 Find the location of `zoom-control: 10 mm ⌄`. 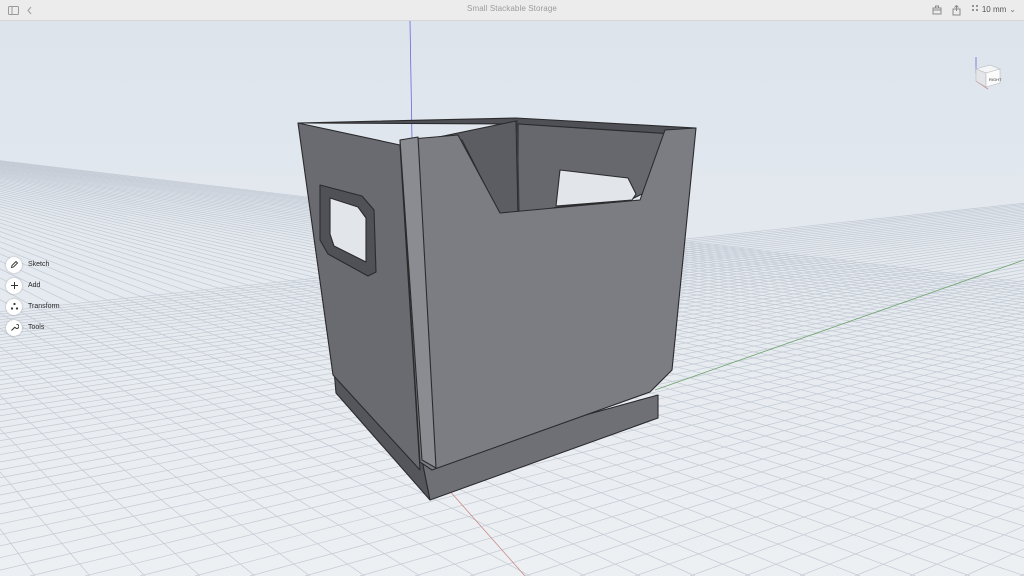

zoom-control: 10 mm ⌄ is located at coordinates (993, 9).